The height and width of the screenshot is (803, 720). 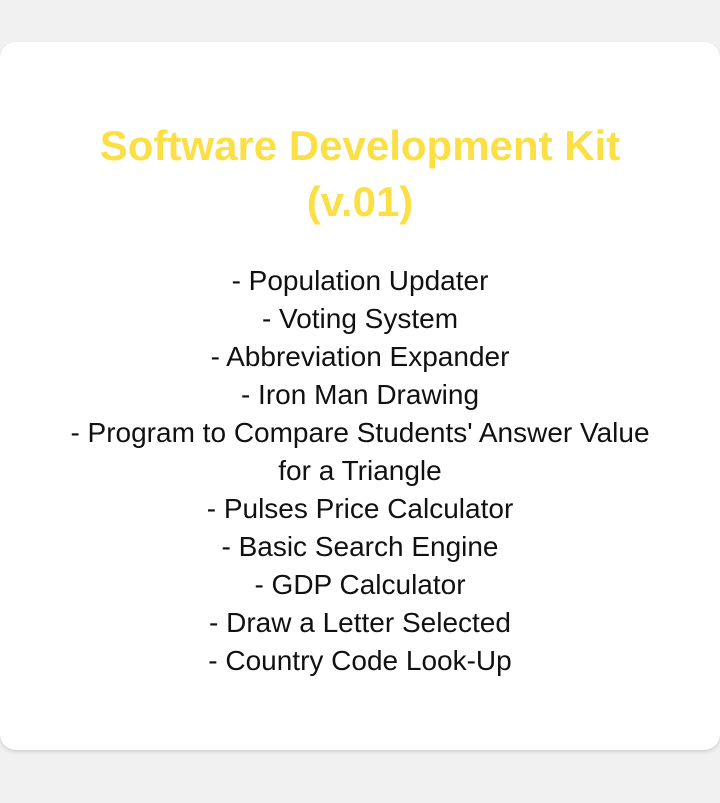 What do you see at coordinates (360, 318) in the screenshot?
I see `list-item: - Voting System` at bounding box center [360, 318].